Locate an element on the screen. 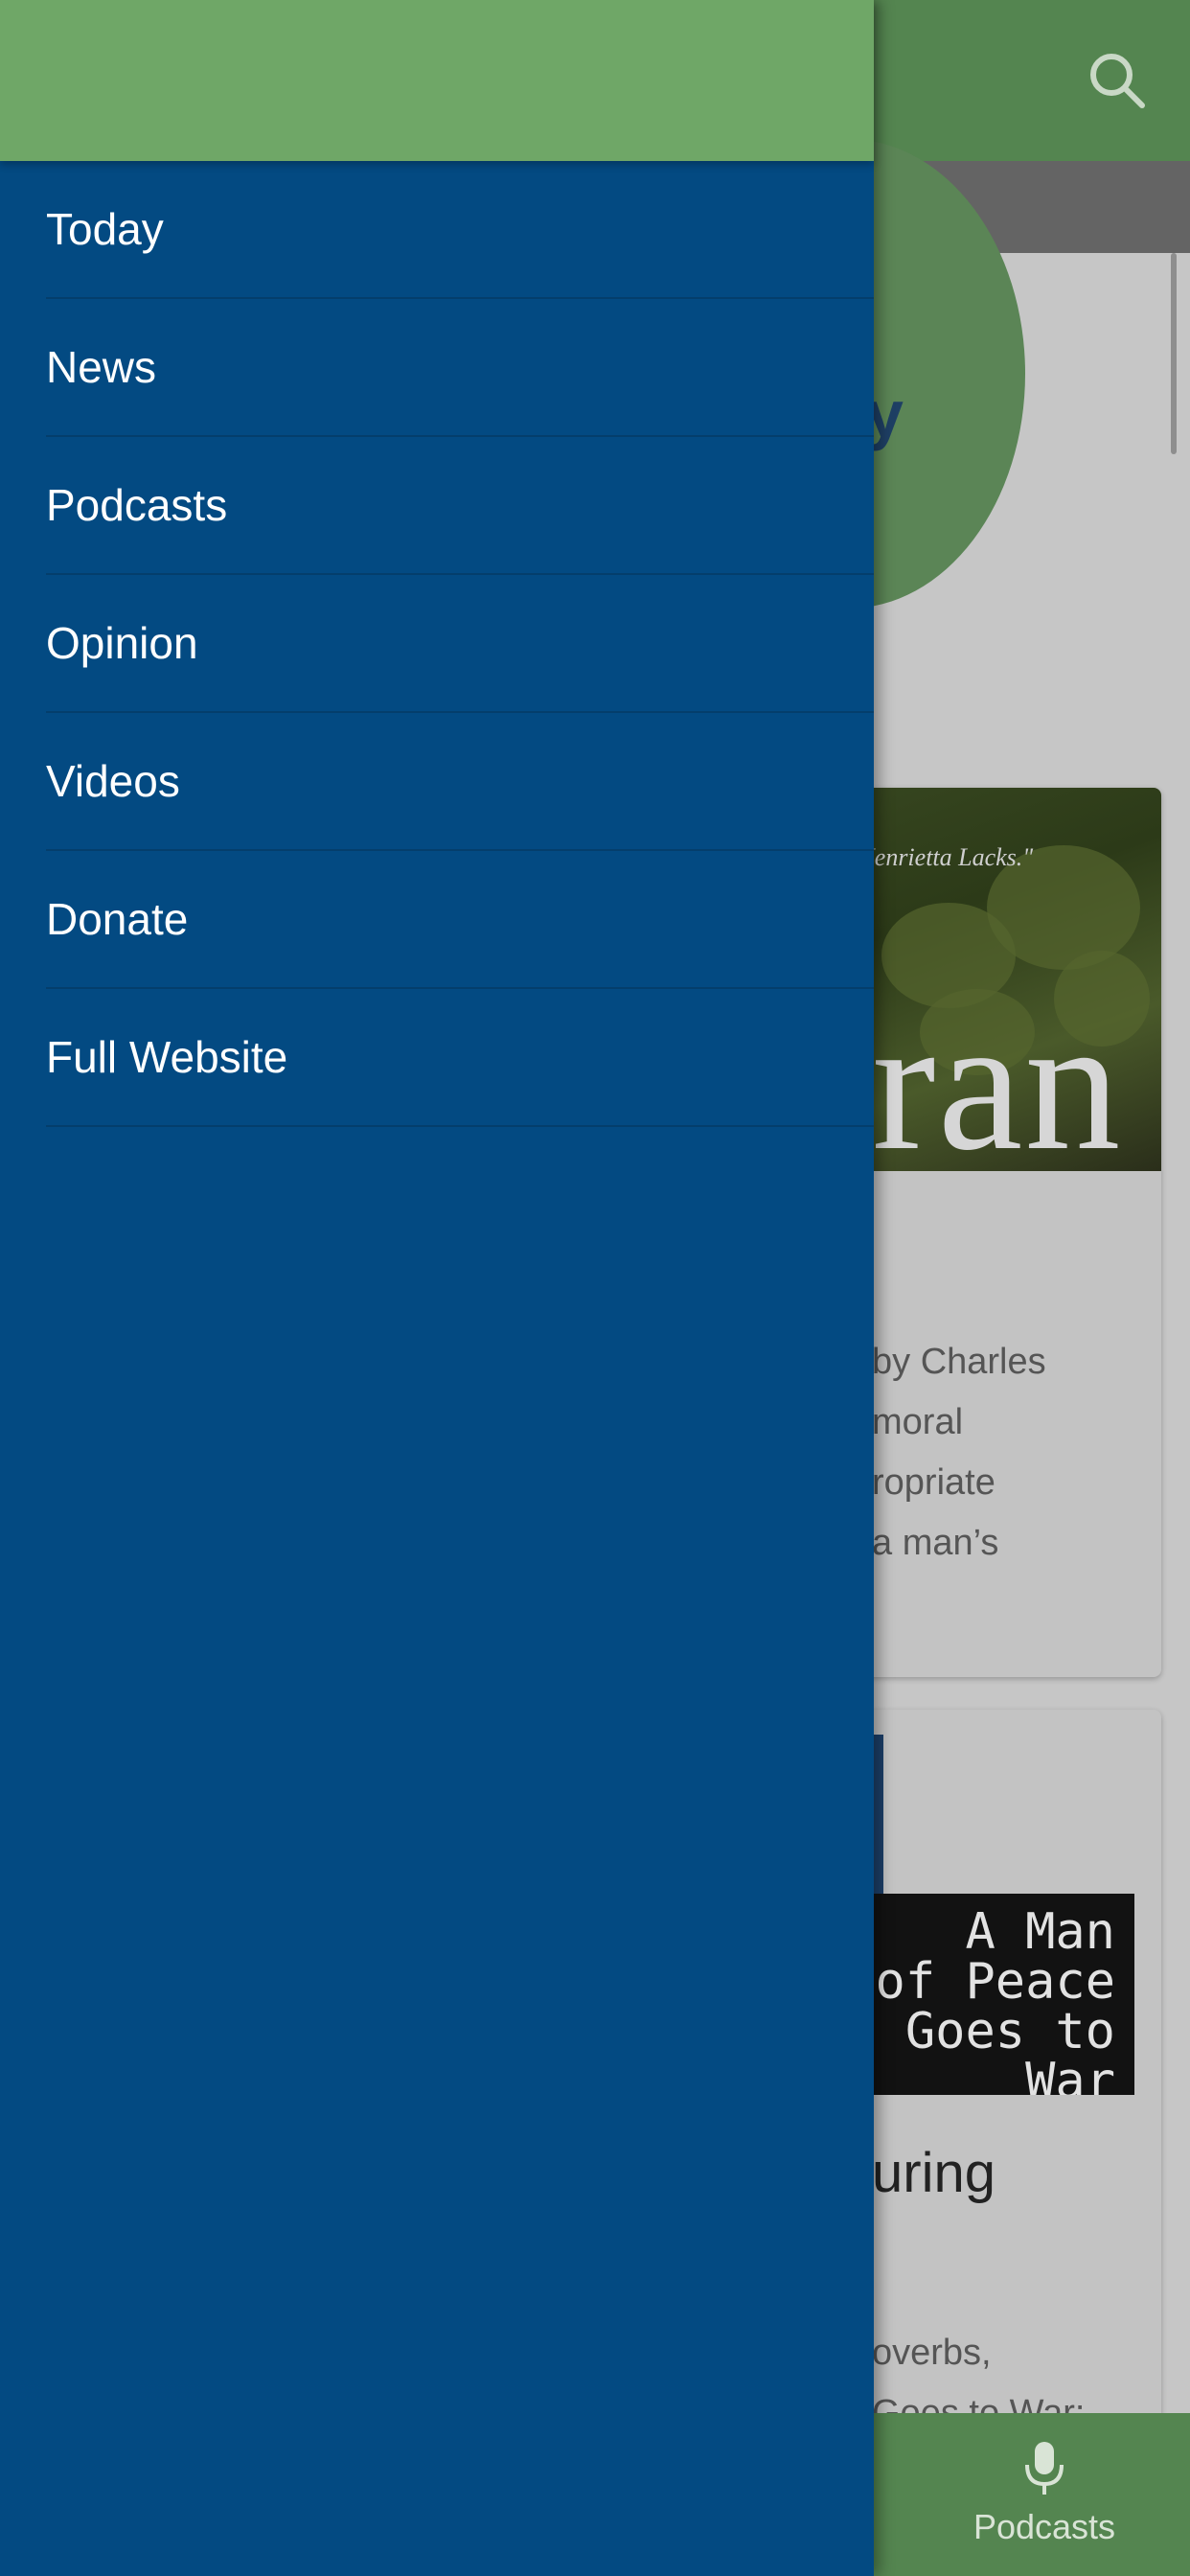 Image resolution: width=1190 pixels, height=2576 pixels. tab-podcasts: Podcasts is located at coordinates (1044, 2494).